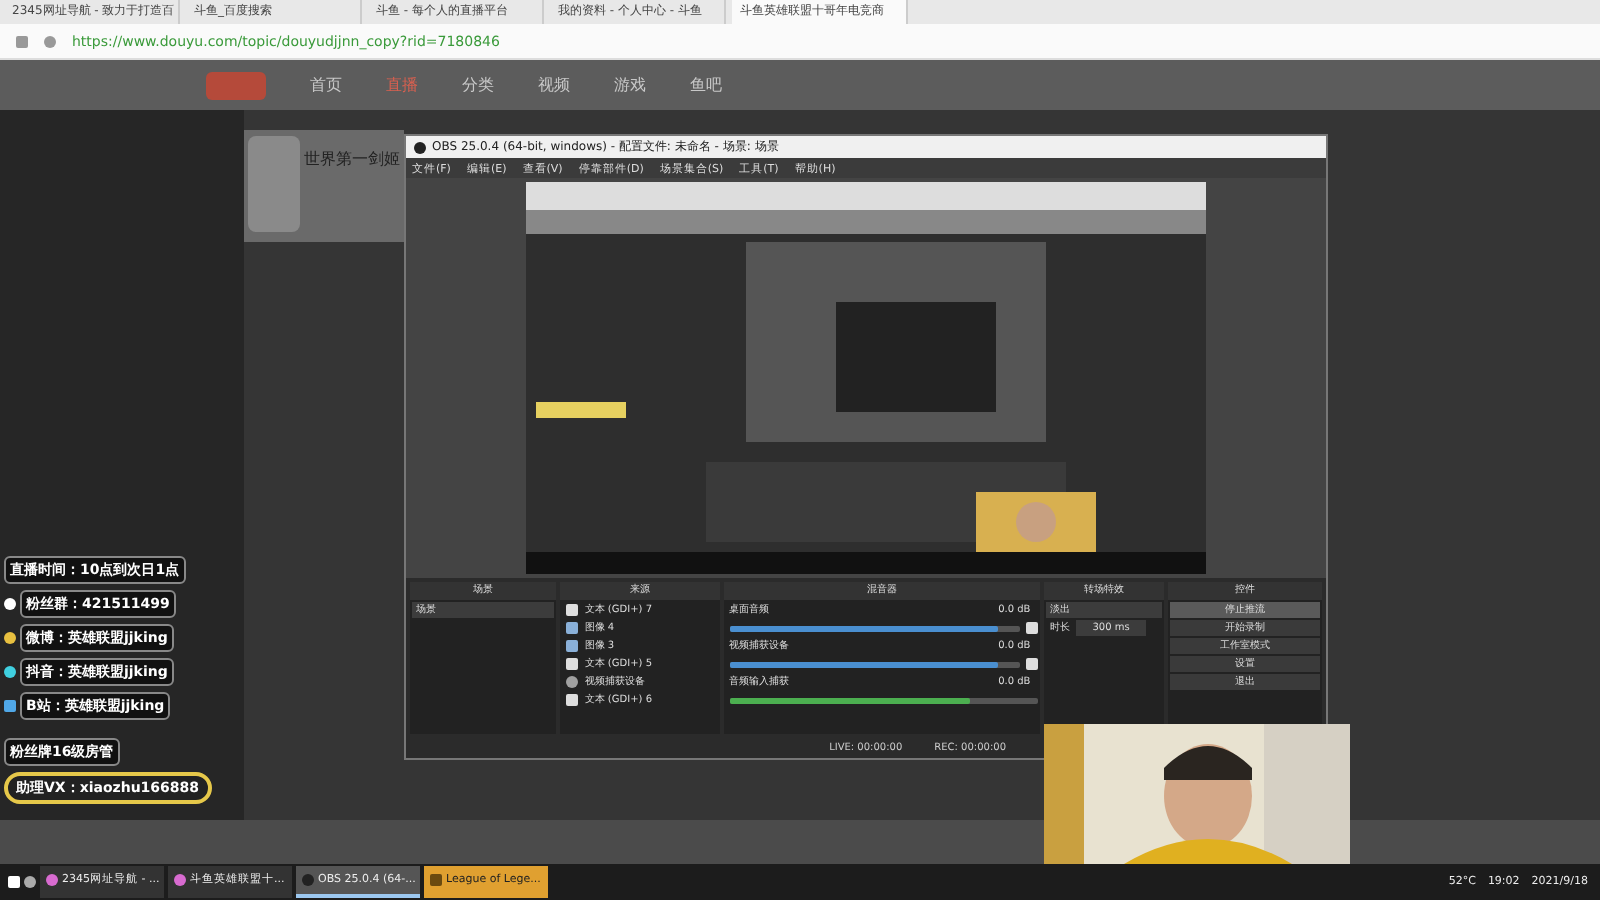  What do you see at coordinates (630, 85) in the screenshot?
I see `nav-link: 游戏` at bounding box center [630, 85].